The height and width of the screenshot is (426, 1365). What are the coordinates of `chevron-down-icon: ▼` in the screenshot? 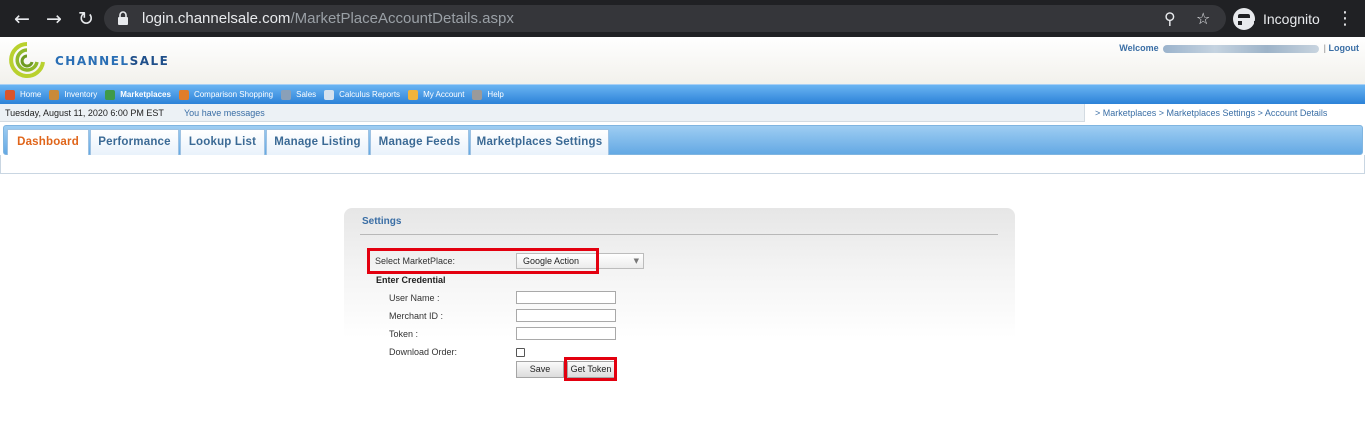 It's located at (636, 261).